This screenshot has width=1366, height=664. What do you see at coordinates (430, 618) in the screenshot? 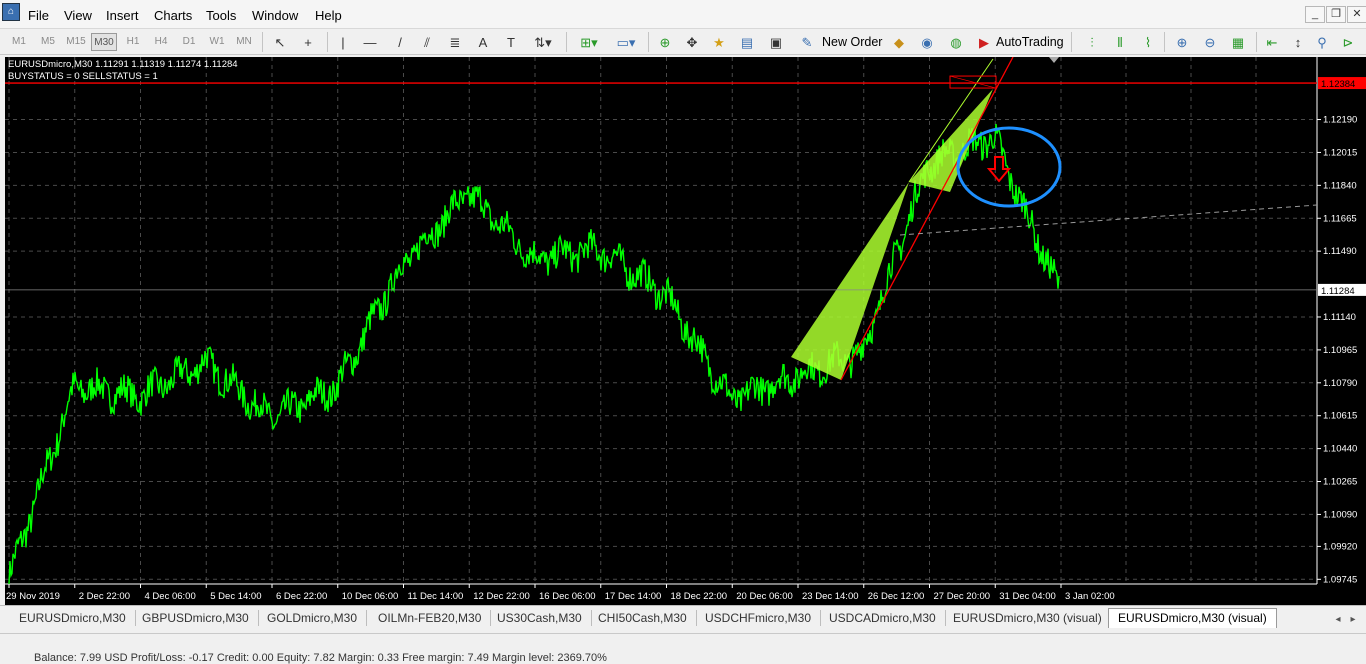
I see `tab-chart: OILMn-FEB20,M30` at bounding box center [430, 618].